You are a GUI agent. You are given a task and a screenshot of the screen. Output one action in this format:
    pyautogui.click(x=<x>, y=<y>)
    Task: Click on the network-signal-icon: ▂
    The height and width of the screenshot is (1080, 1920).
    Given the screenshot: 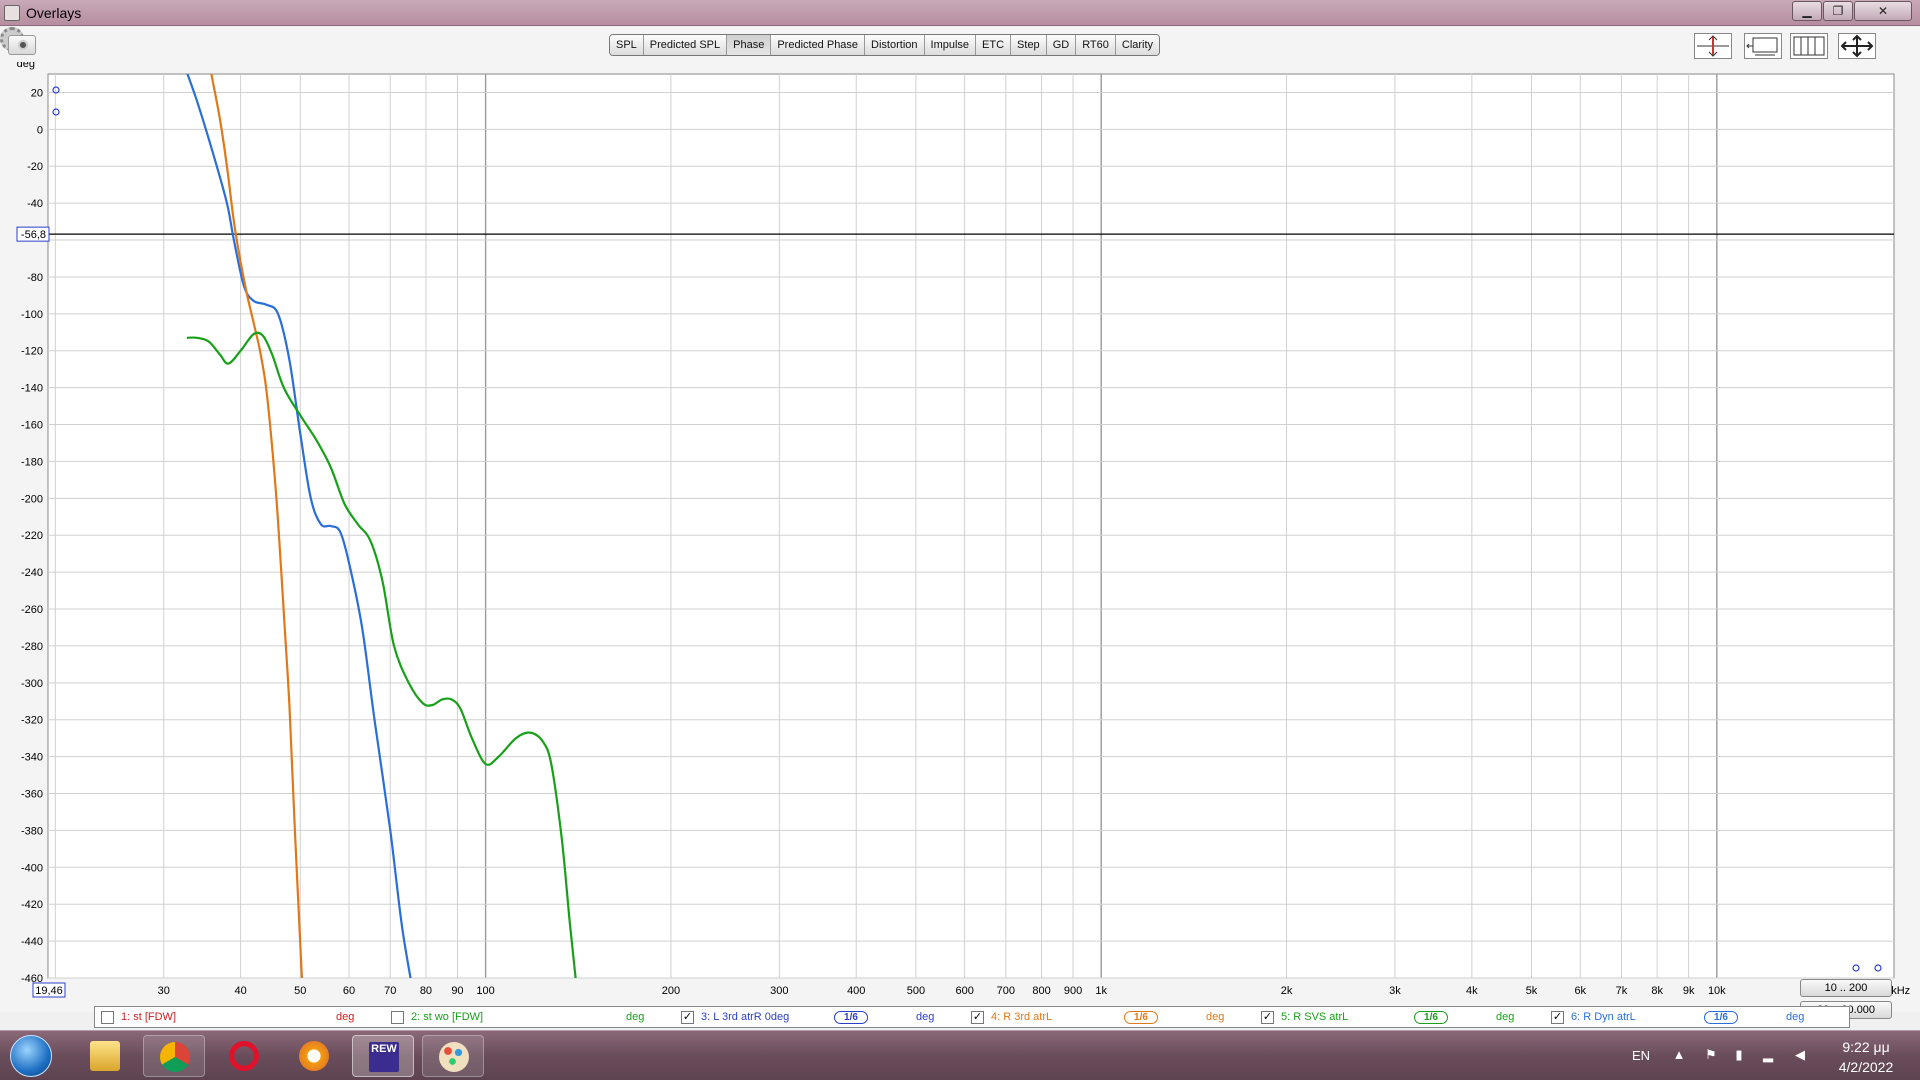 What is the action you would take?
    pyautogui.click(x=1768, y=1055)
    